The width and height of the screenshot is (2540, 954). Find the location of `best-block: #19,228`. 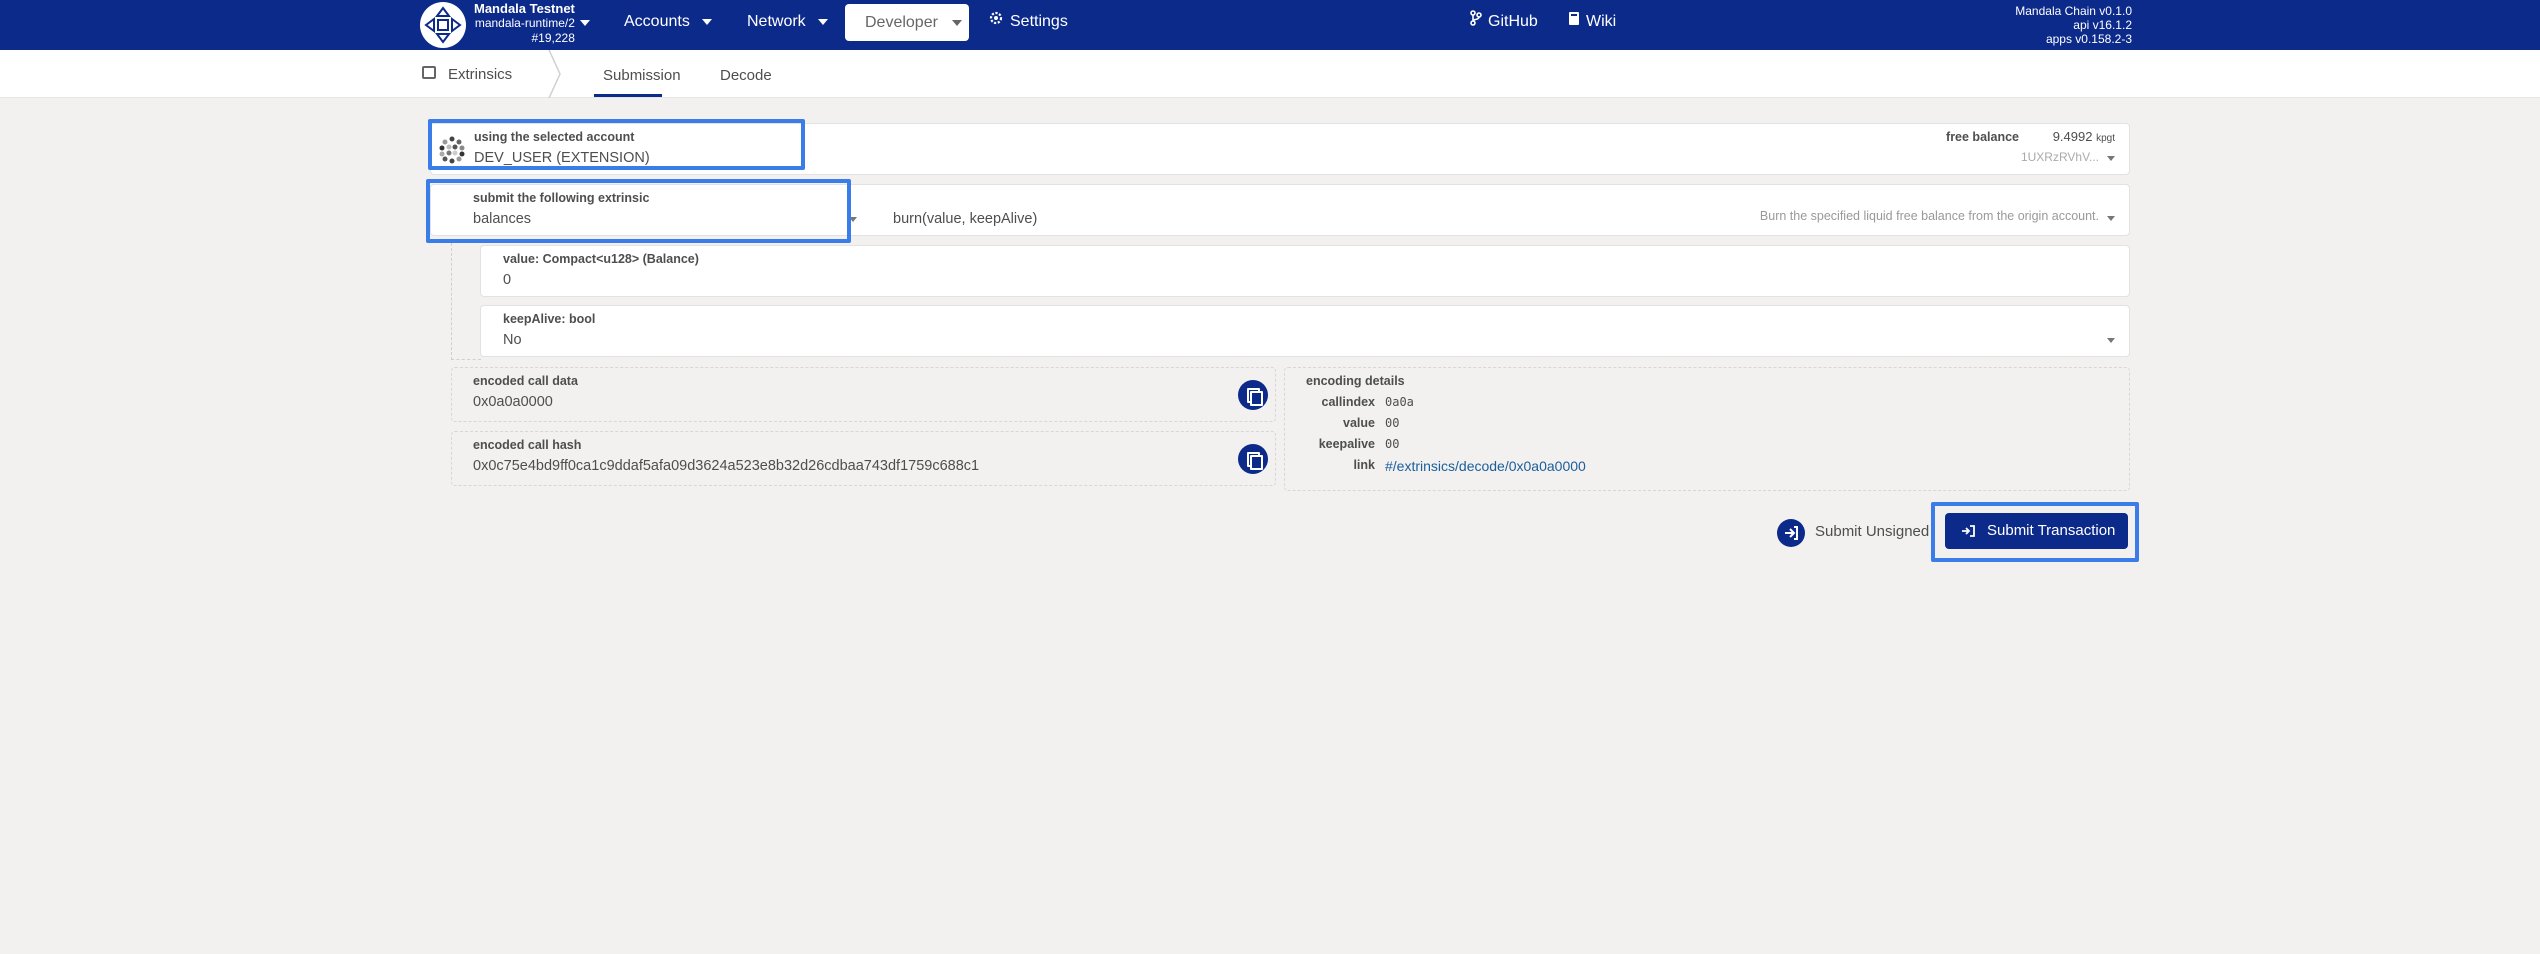

best-block: #19,228 is located at coordinates (553, 38).